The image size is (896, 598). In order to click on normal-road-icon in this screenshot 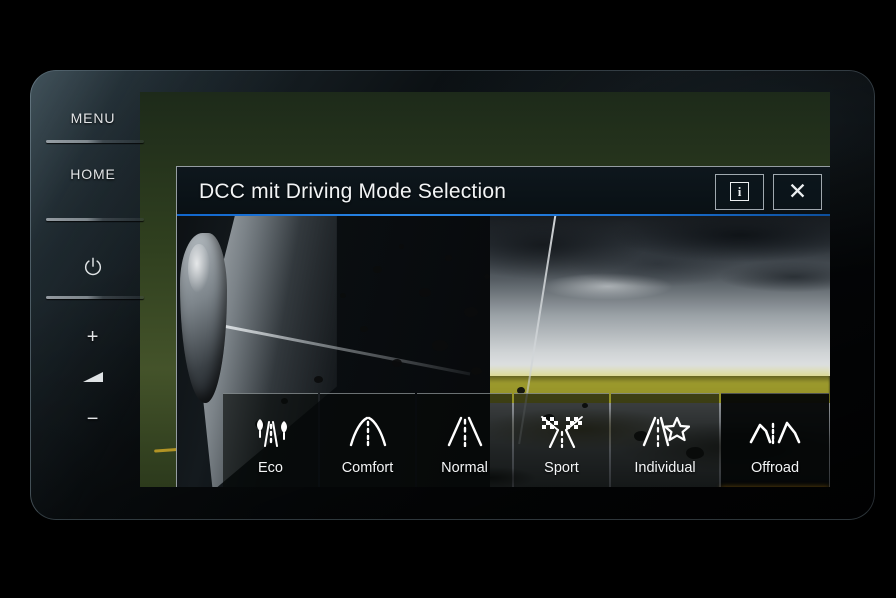, I will do `click(465, 431)`.